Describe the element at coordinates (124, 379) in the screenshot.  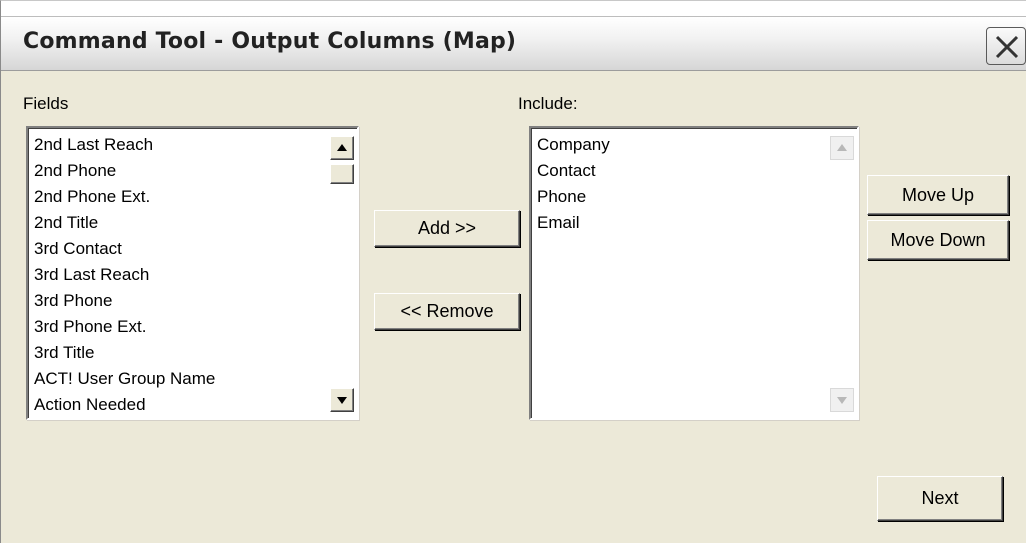
I see `list-item: ACT! User Group Name` at that location.